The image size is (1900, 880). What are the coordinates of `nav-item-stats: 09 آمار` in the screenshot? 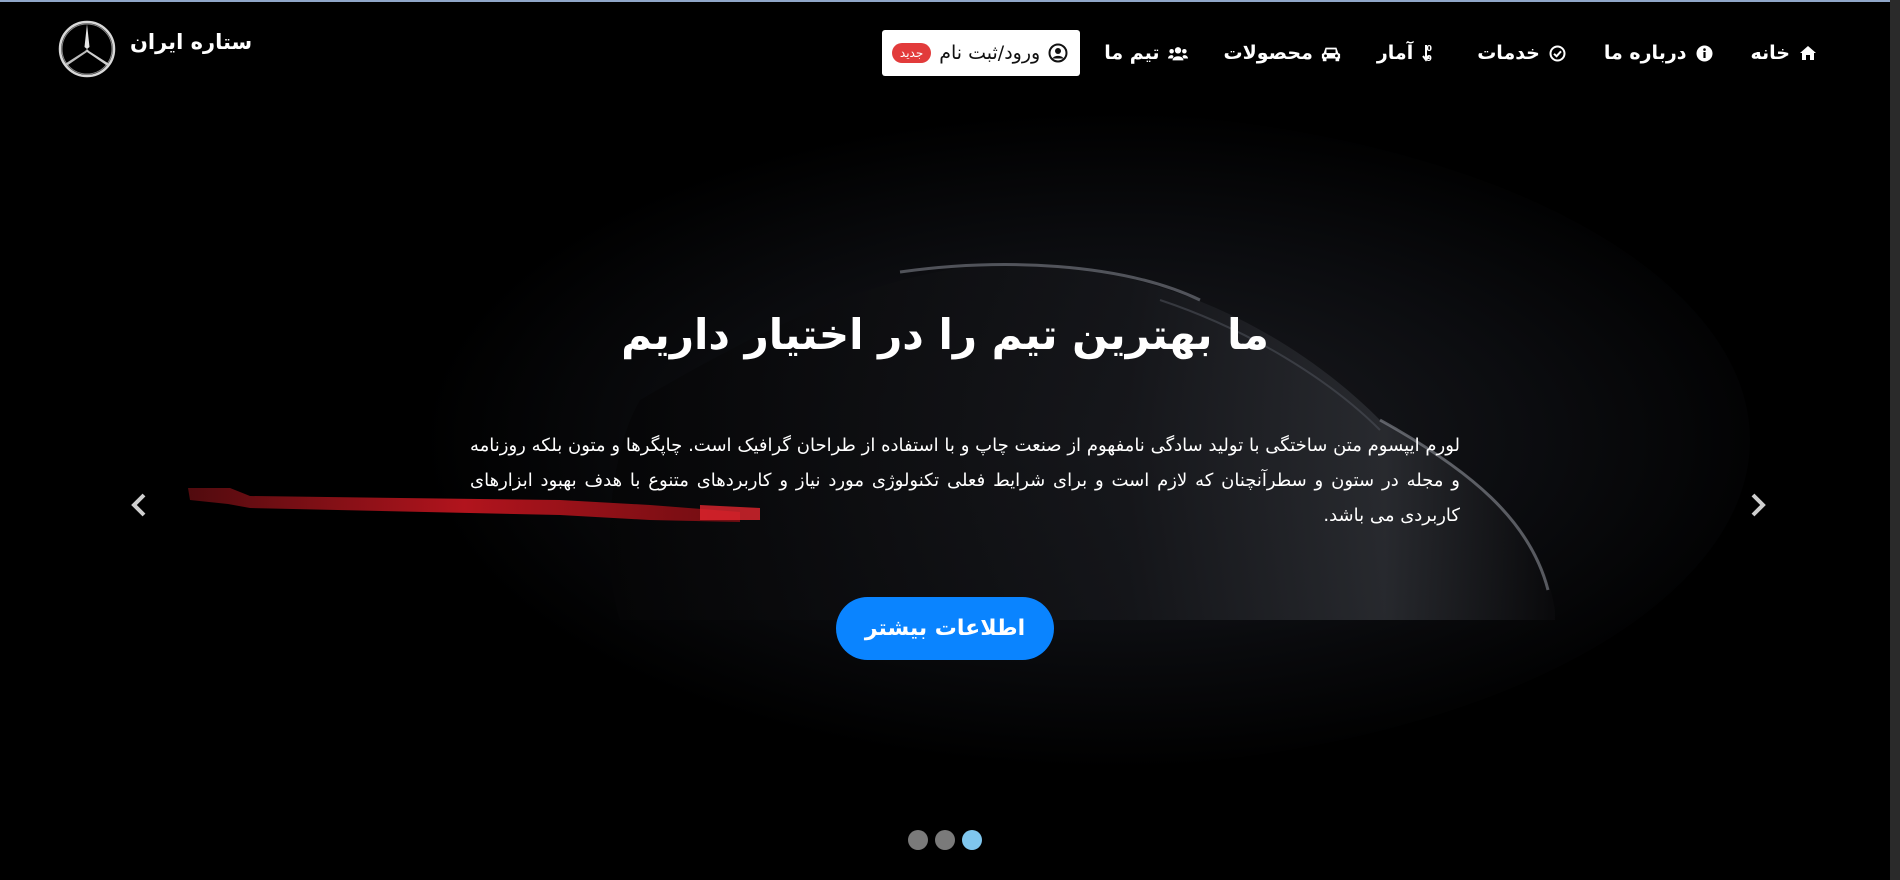 It's located at (1409, 53).